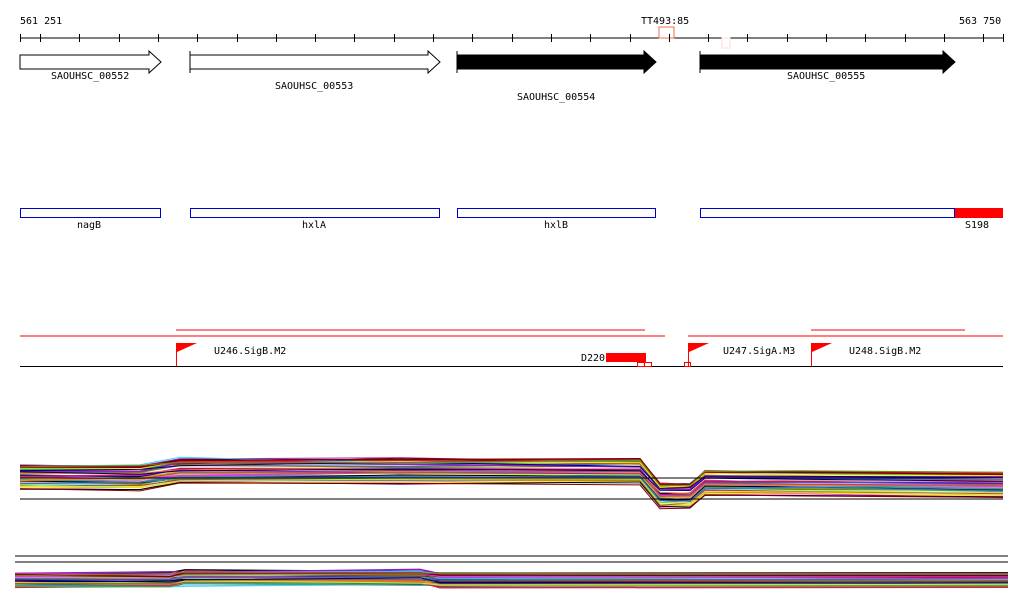  Describe the element at coordinates (556, 97) in the screenshot. I see `gene-label: SAOUHSC_00554` at that location.